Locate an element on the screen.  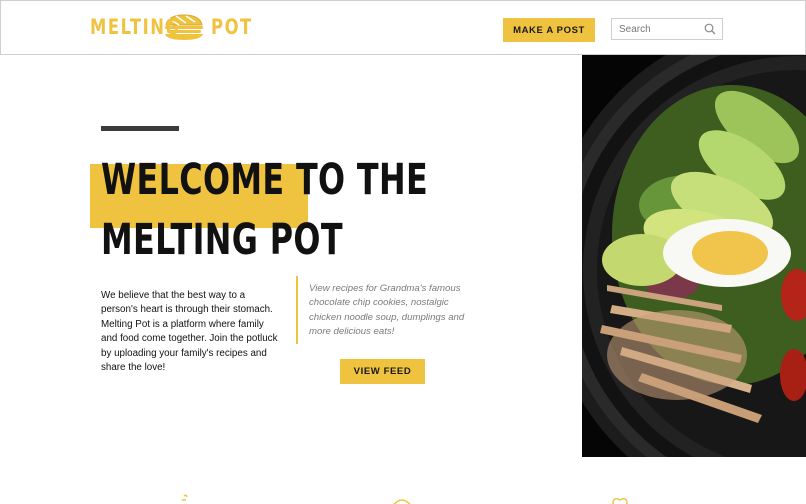
hero-title-line-1: WELCOME TO THE is located at coordinates (265, 180).